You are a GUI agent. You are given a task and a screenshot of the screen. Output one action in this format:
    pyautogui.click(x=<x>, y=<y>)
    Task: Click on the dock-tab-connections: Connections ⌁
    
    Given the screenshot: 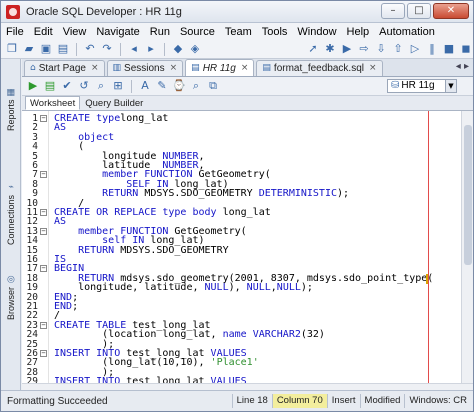 What is the action you would take?
    pyautogui.click(x=11, y=213)
    